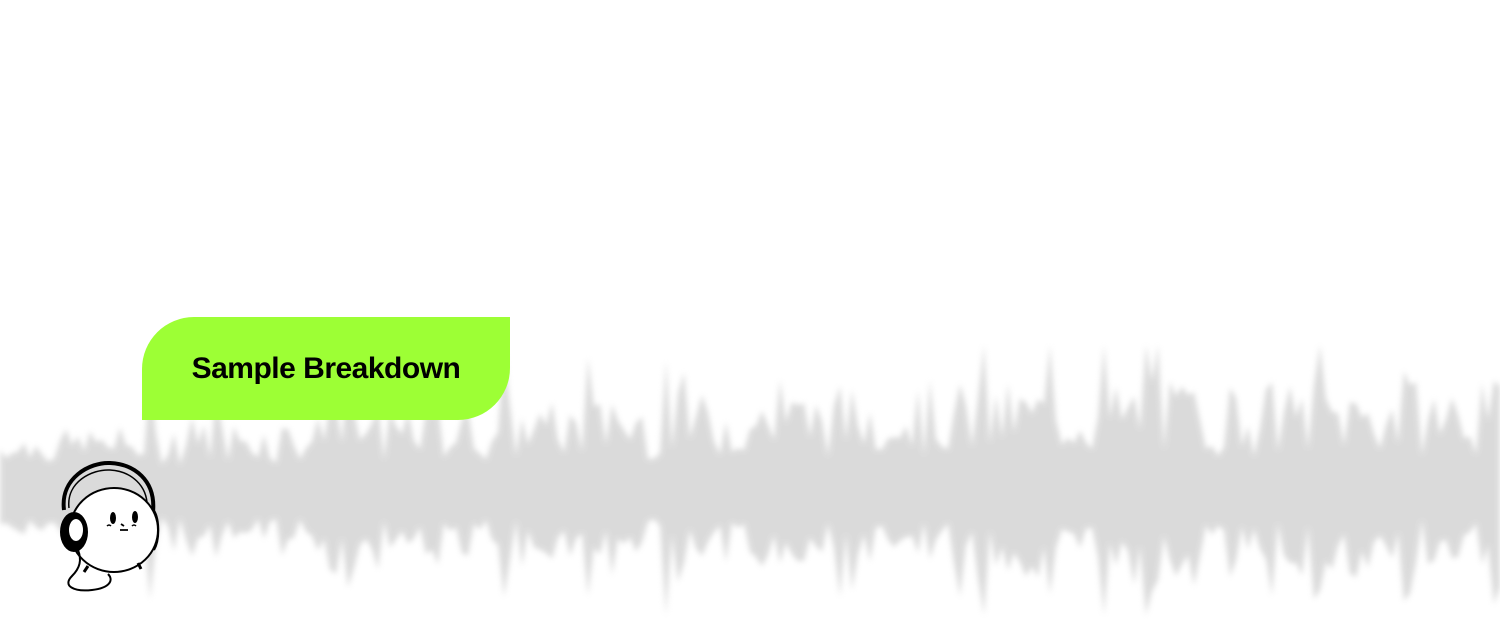  I want to click on sample-breakdown-button: Sample Breakdown, so click(326, 368).